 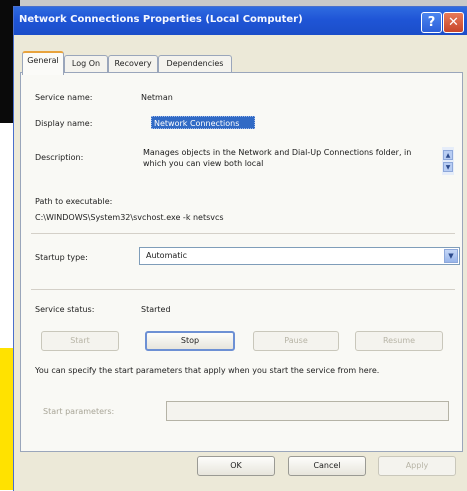 What do you see at coordinates (299, 256) in the screenshot?
I see `startup-type-select: Automatic ▼` at bounding box center [299, 256].